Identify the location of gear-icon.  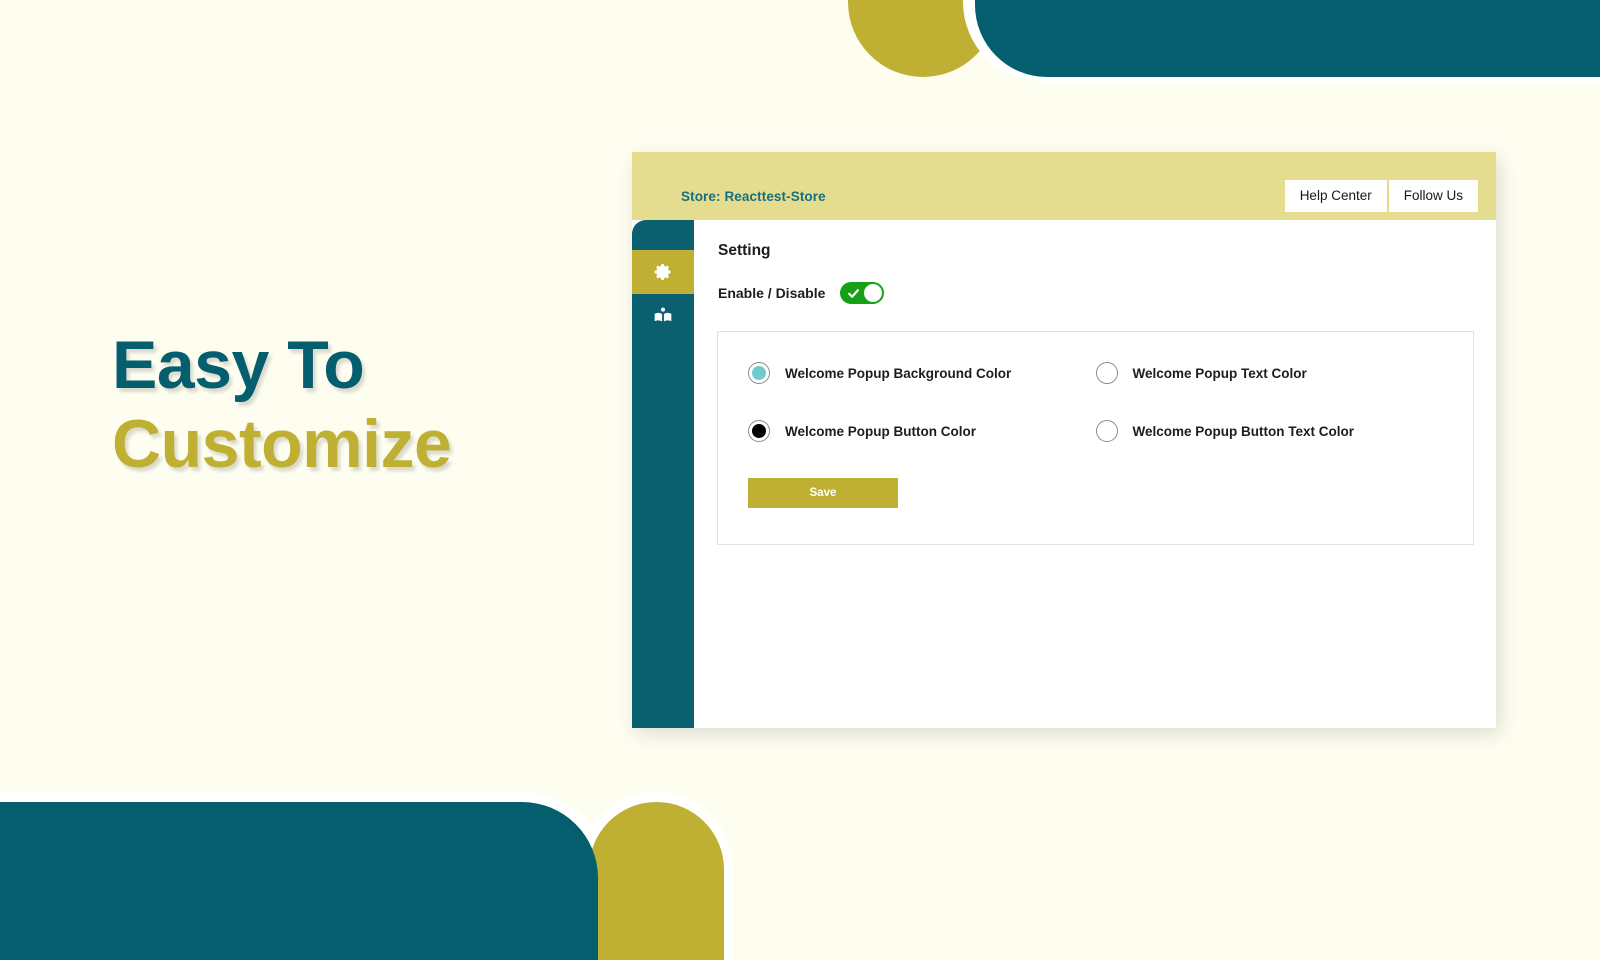
(663, 272).